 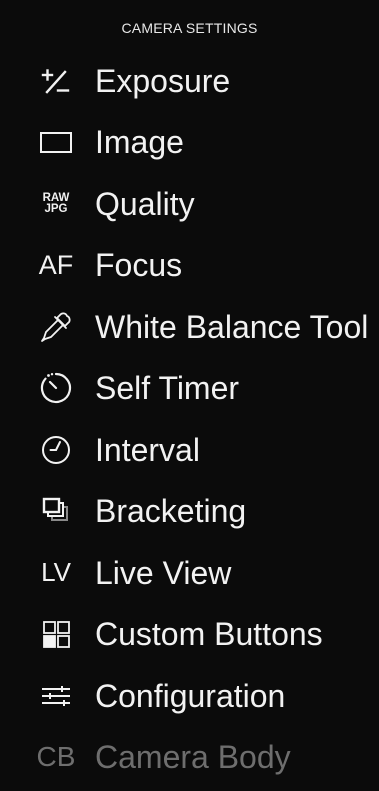 What do you see at coordinates (163, 572) in the screenshot?
I see `menu-item-label: Live View` at bounding box center [163, 572].